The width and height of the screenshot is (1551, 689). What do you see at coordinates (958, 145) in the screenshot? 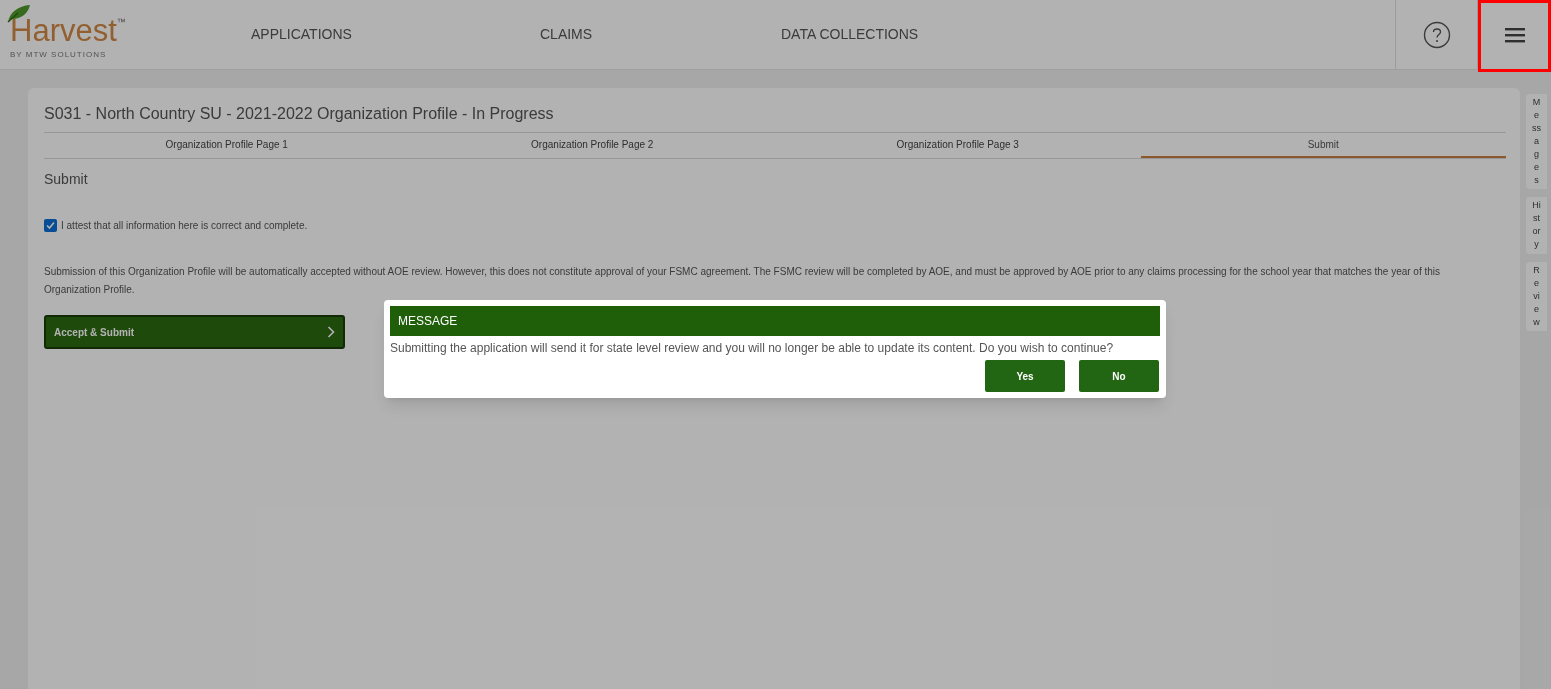
I see `tab: Organization Profile Page 3` at bounding box center [958, 145].